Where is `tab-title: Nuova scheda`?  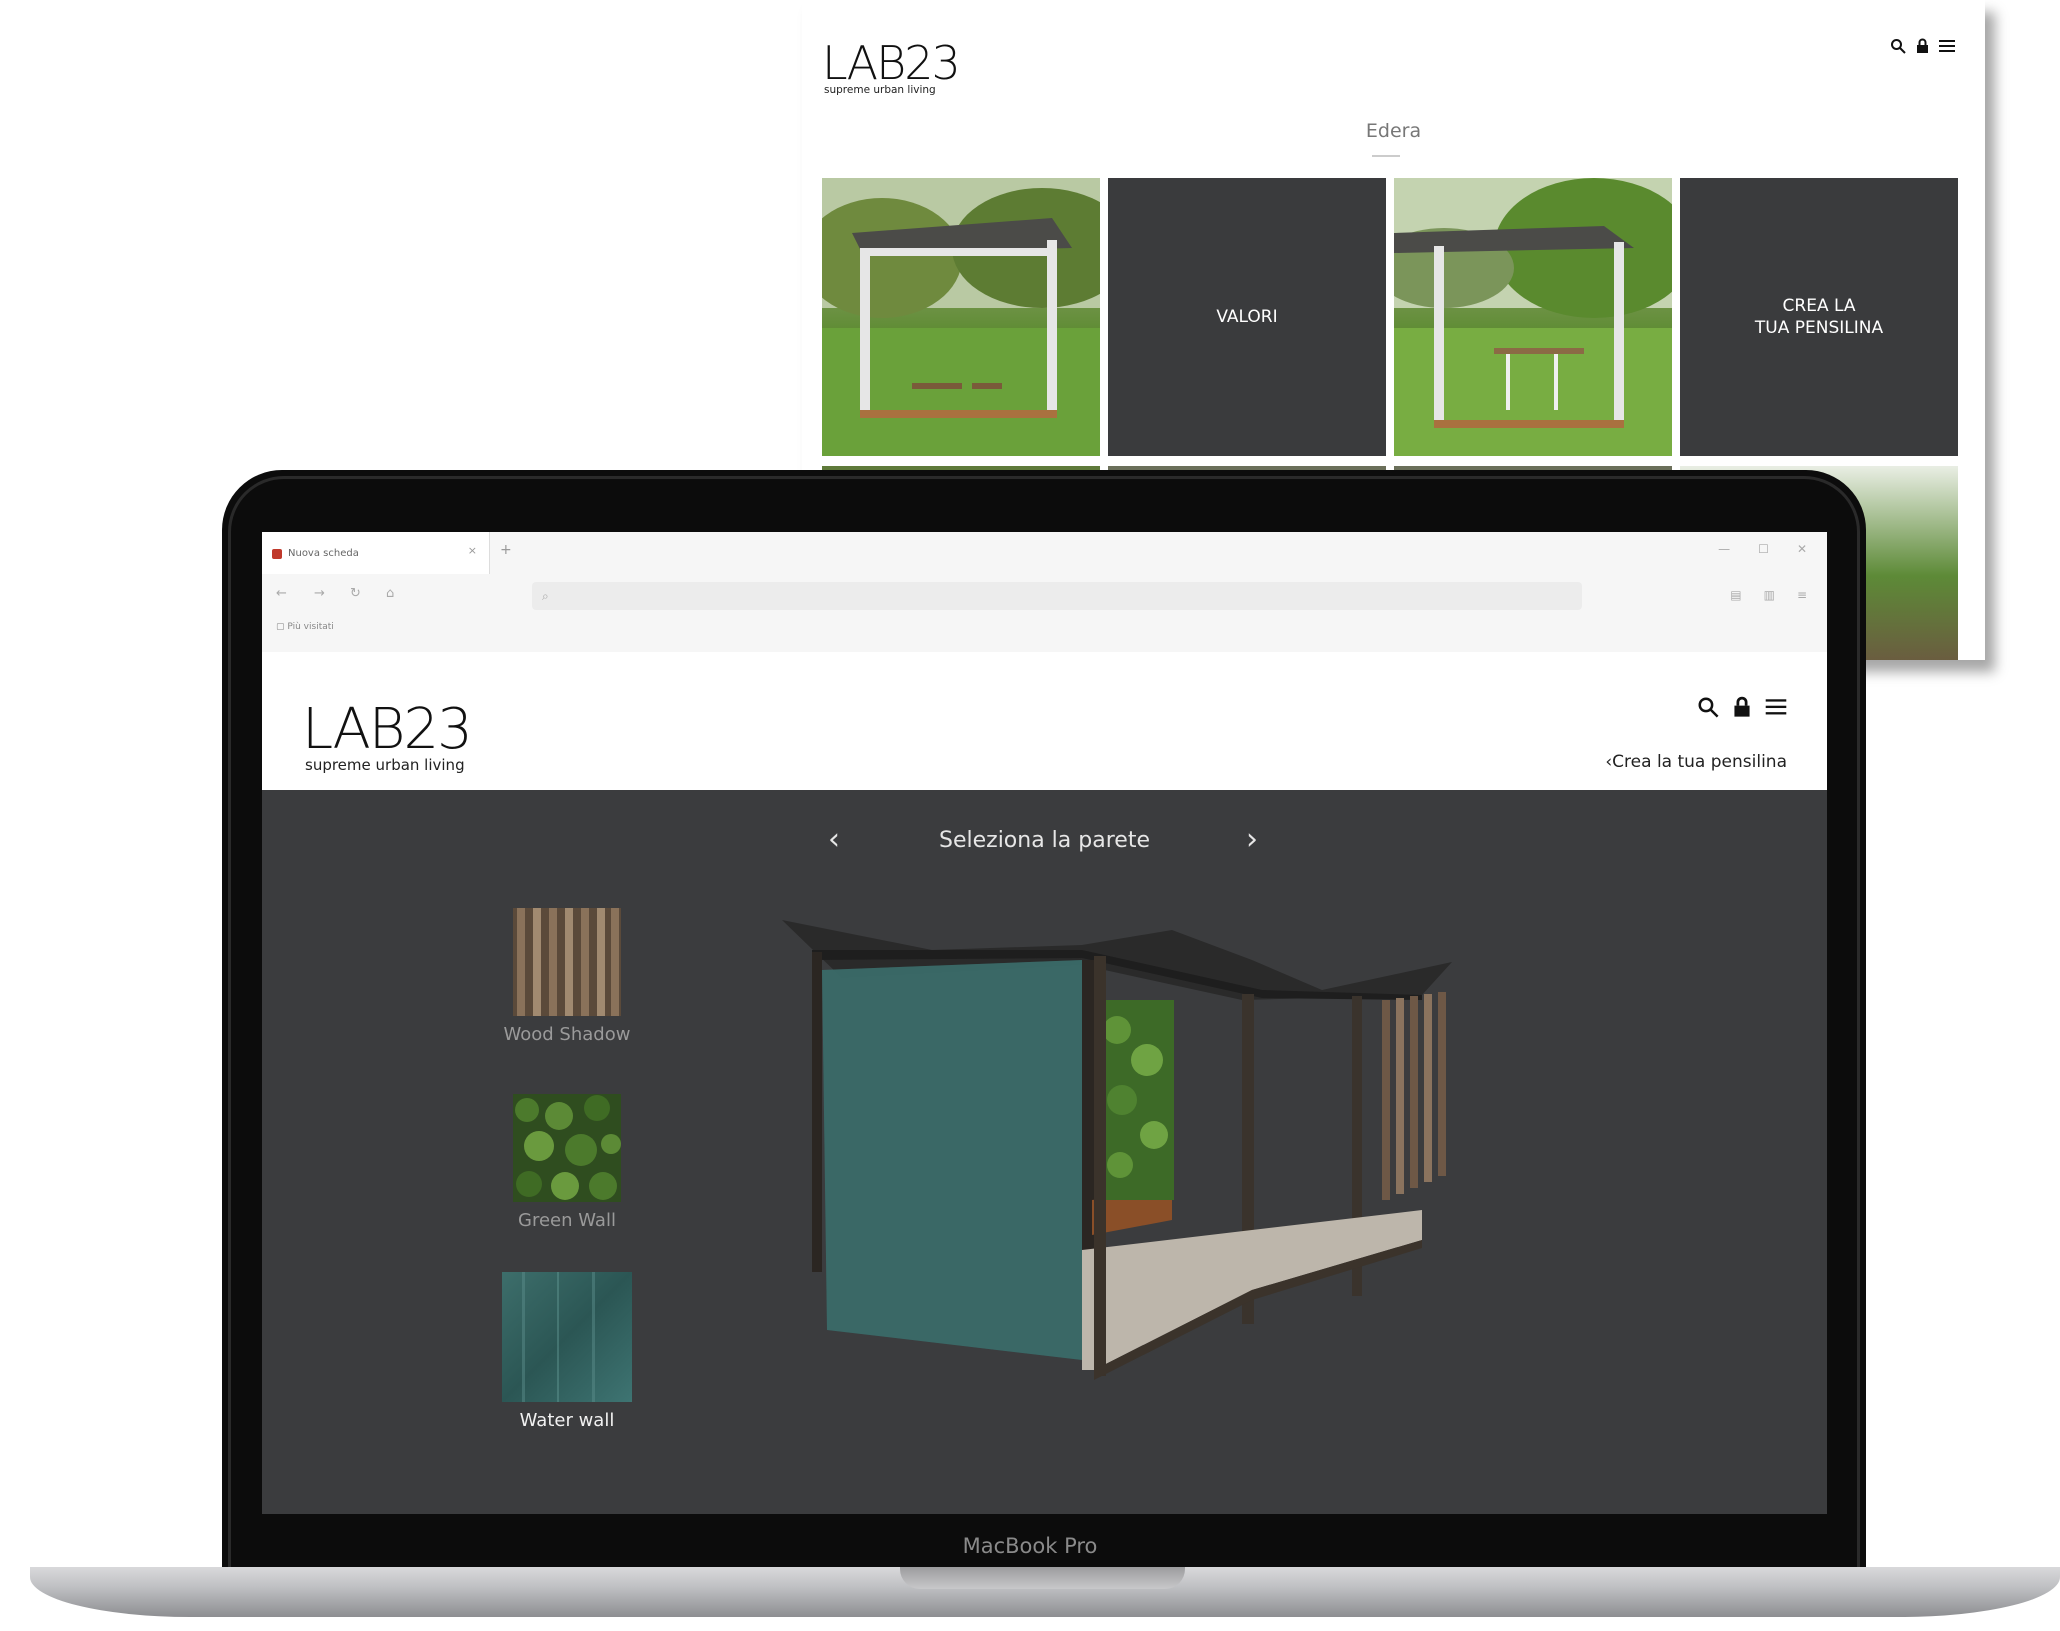
tab-title: Nuova scheda is located at coordinates (323, 553).